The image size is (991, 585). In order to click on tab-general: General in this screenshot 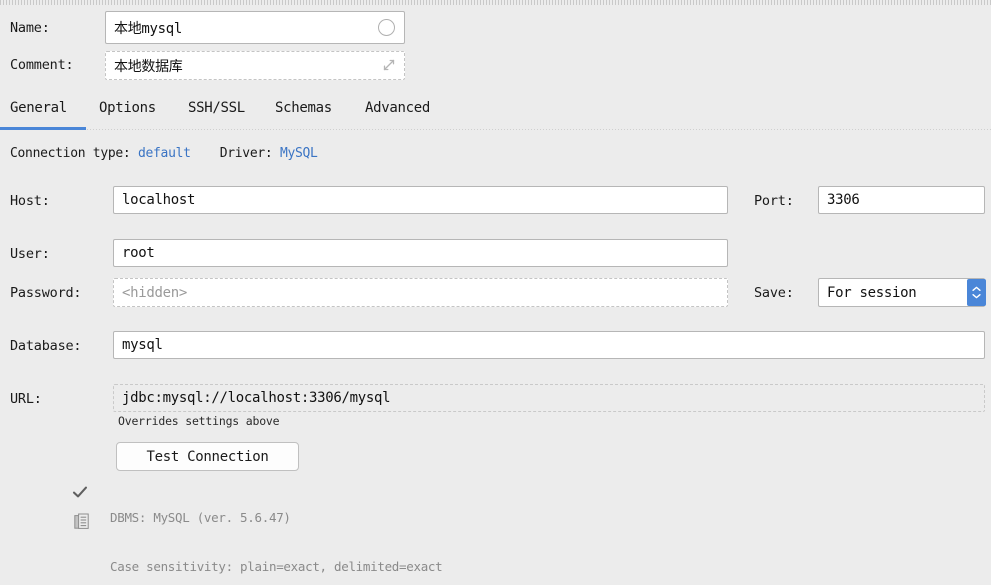, I will do `click(38, 108)`.